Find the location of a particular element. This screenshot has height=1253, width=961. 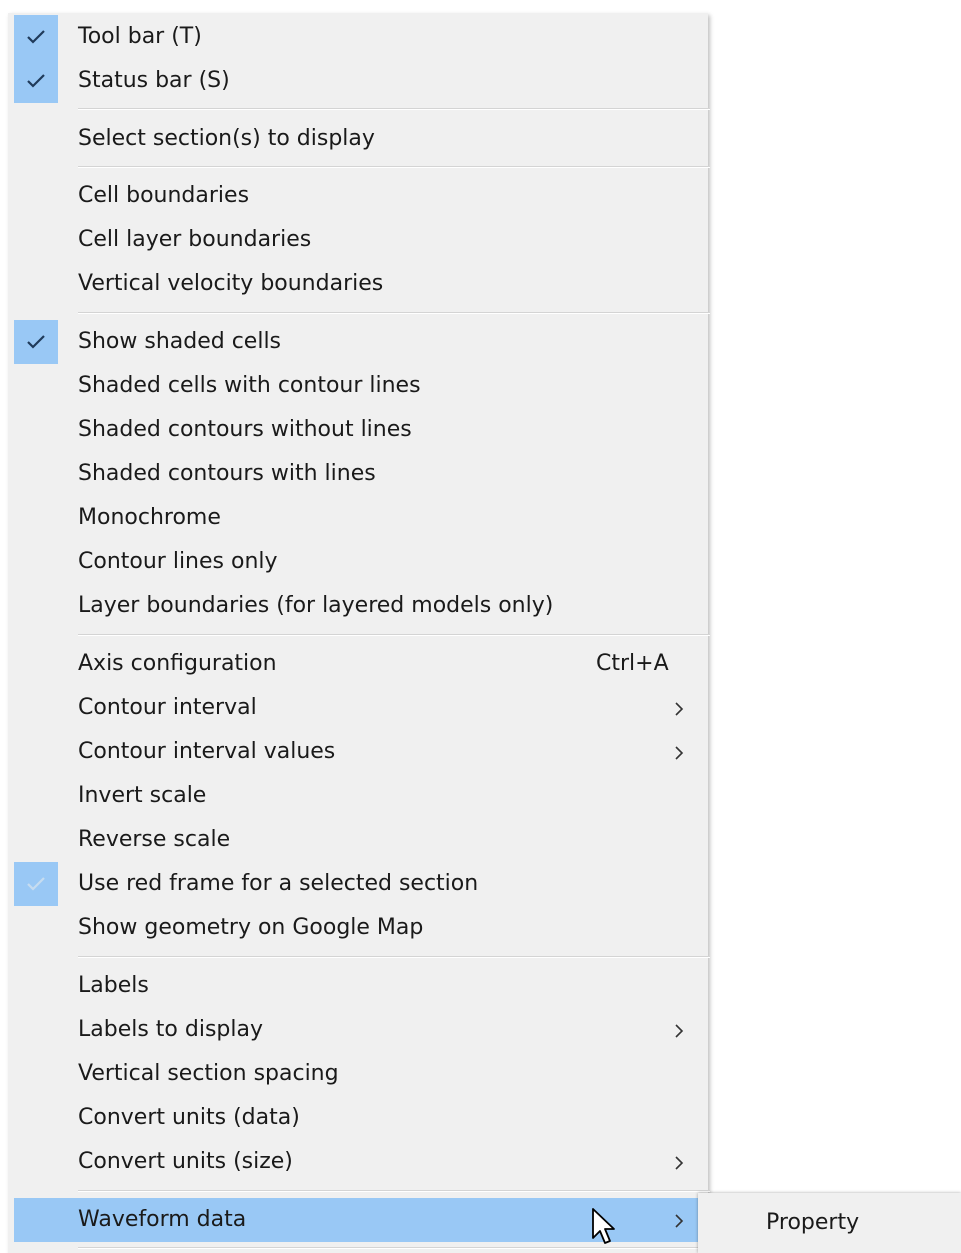

menu-item-label: Cell boundaries is located at coordinates (164, 195).